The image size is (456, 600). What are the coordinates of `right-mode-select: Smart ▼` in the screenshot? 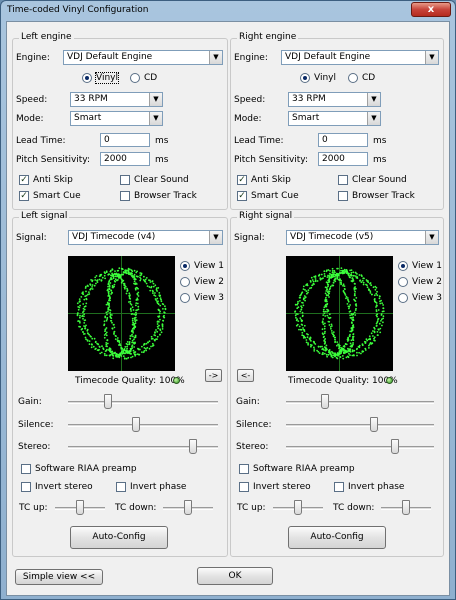 It's located at (334, 118).